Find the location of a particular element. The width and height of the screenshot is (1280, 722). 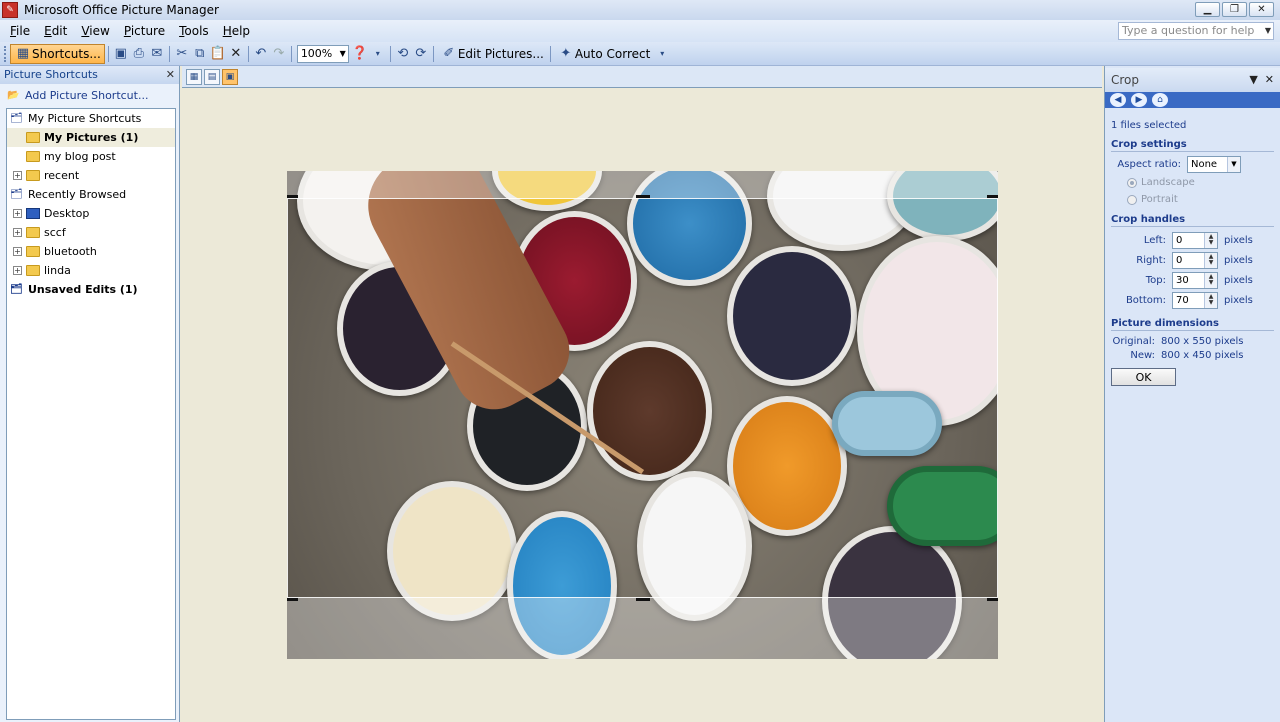

filmstrip-view-icon: ▤ is located at coordinates (212, 76).